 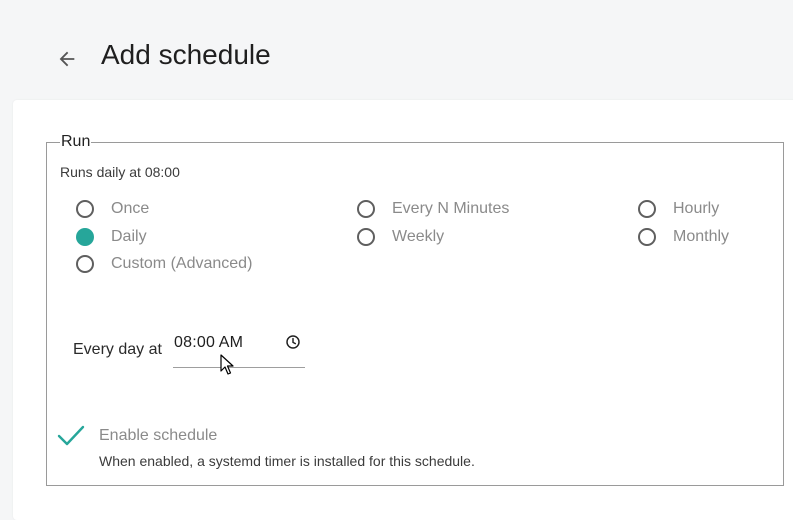 What do you see at coordinates (85, 237) in the screenshot?
I see `radio-selected-icon` at bounding box center [85, 237].